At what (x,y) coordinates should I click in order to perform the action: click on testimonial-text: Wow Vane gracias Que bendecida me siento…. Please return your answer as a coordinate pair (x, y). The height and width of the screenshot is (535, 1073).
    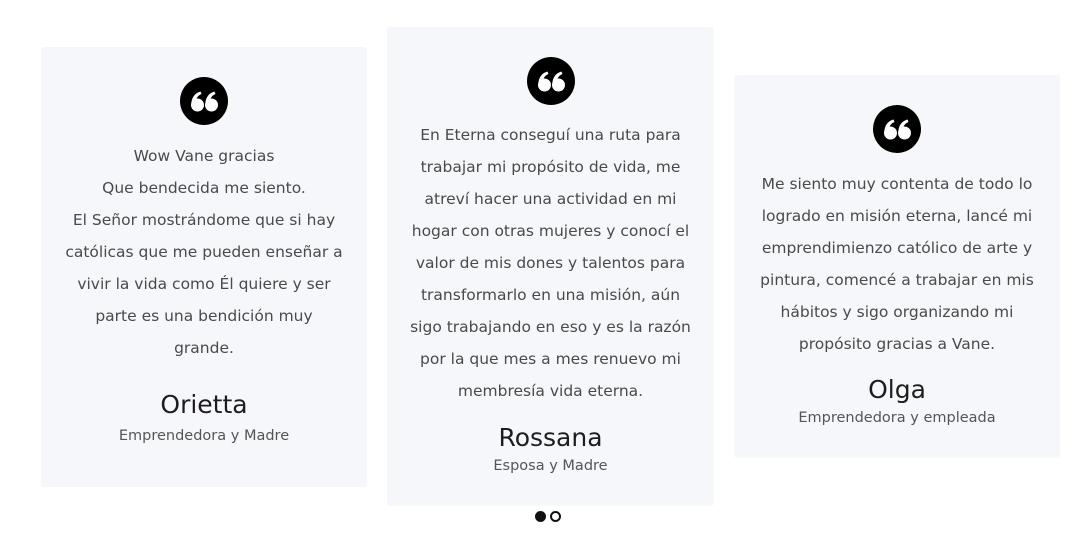
    Looking at the image, I should click on (204, 252).